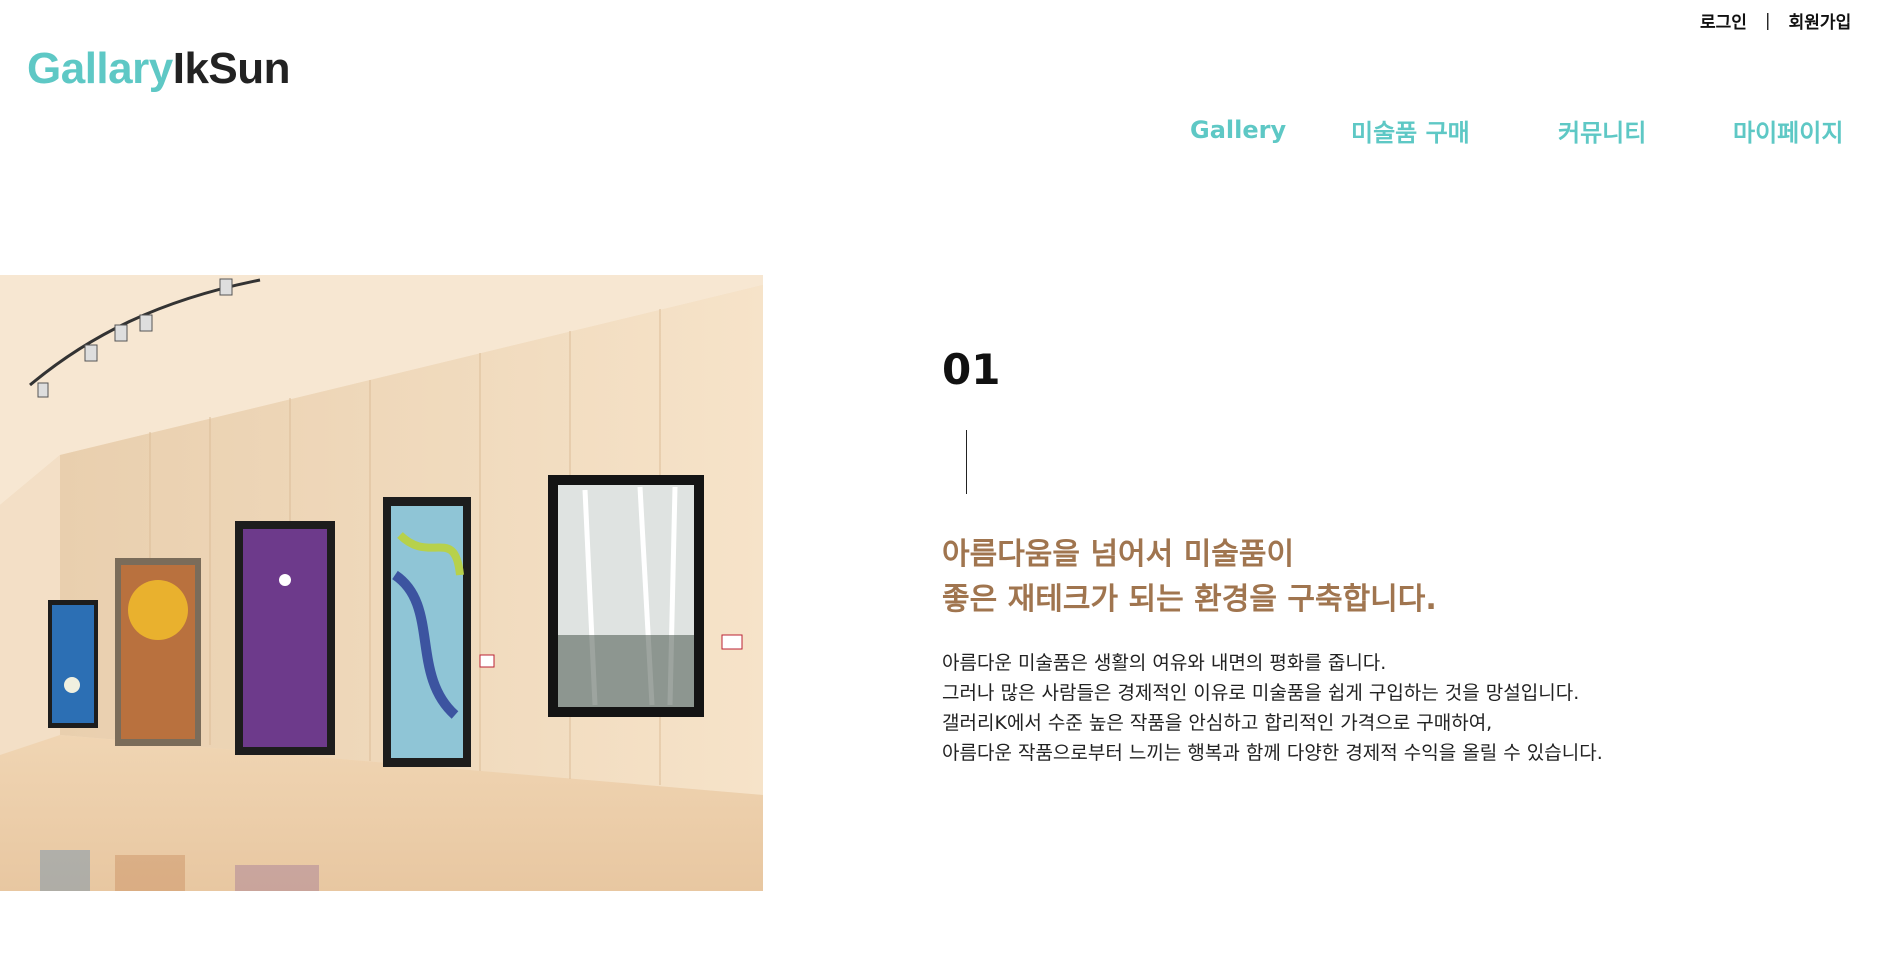 The height and width of the screenshot is (970, 1886). I want to click on body-line-3: 갤러리K에서 수준 높은 작품을 안심하고 합리적인 가격으로 구매하여,, so click(1217, 723).